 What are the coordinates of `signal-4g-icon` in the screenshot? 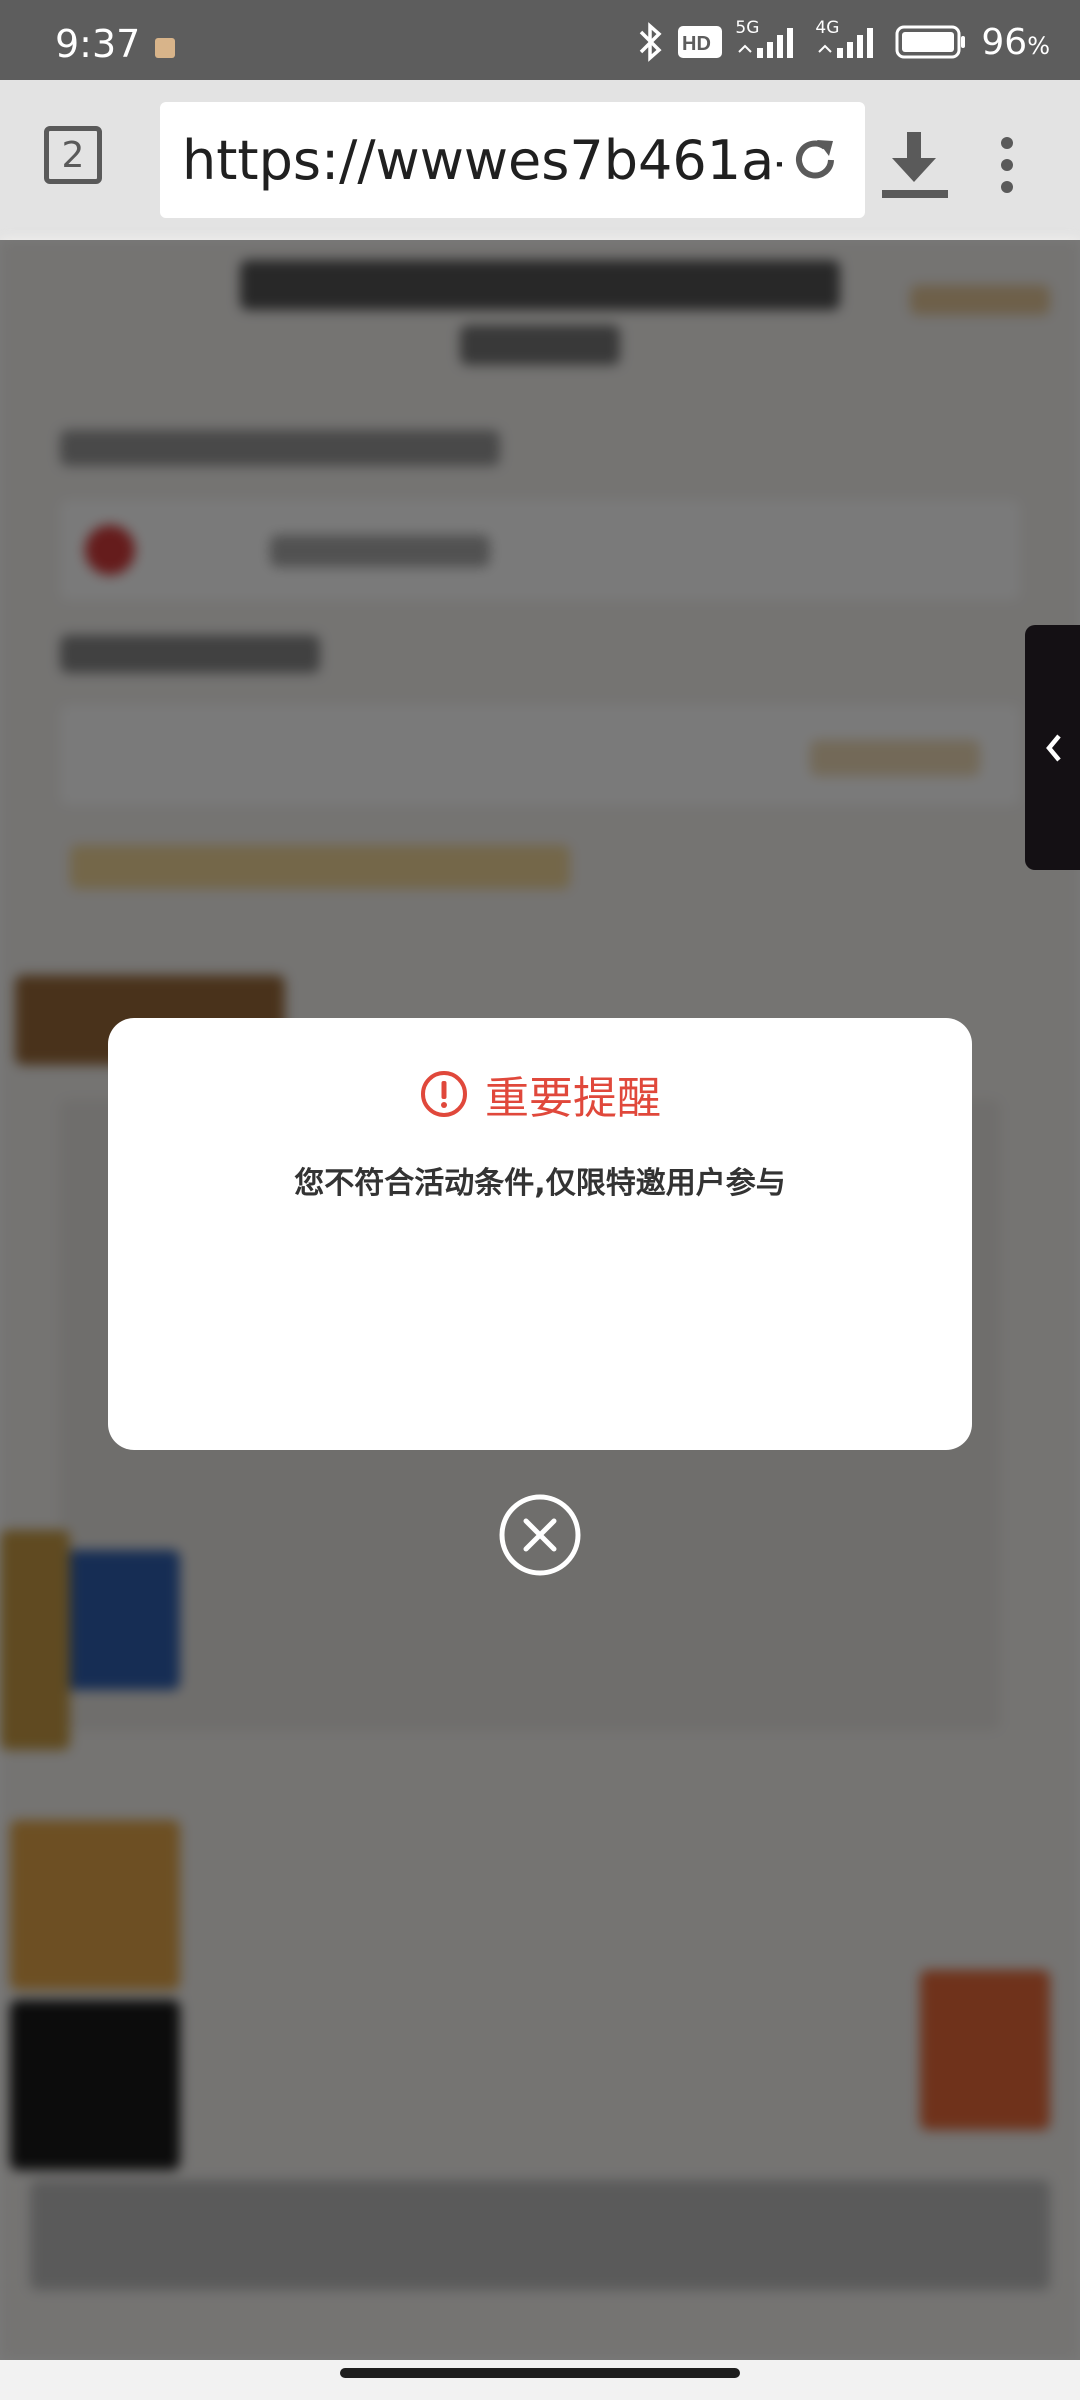 It's located at (846, 43).